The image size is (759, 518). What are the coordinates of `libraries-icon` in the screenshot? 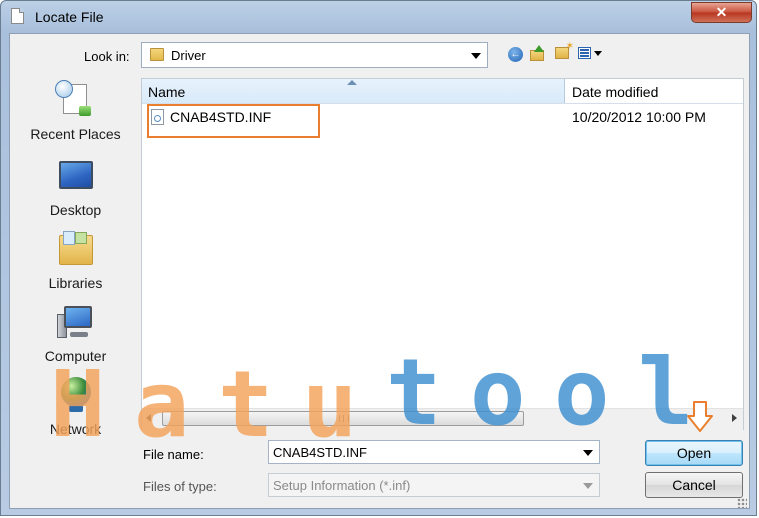 It's located at (76, 249).